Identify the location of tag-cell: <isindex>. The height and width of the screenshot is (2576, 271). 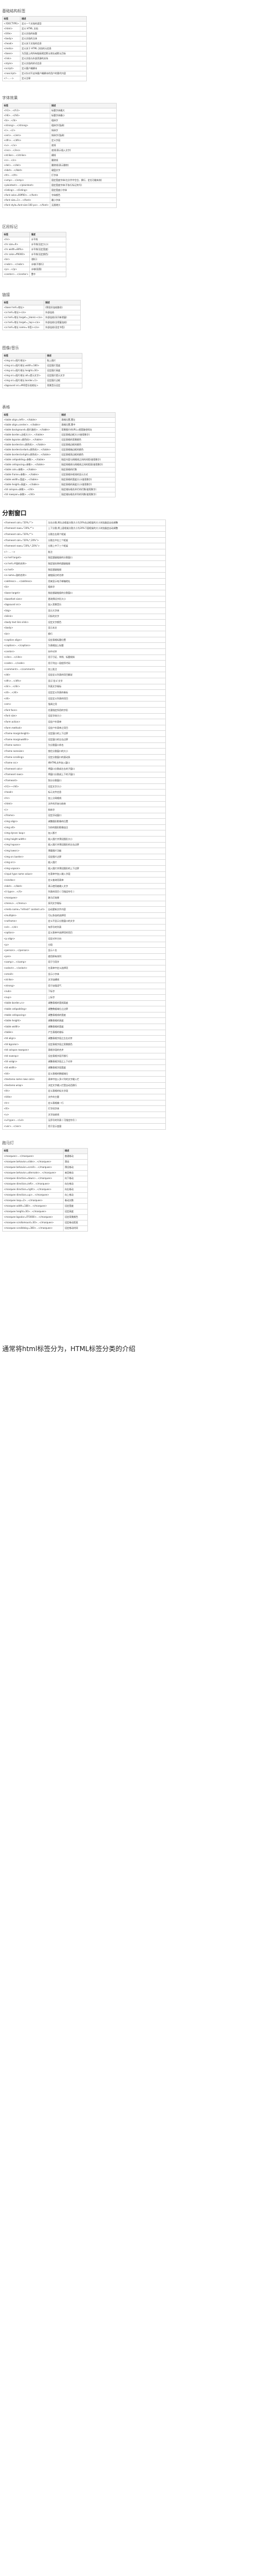
(24, 881).